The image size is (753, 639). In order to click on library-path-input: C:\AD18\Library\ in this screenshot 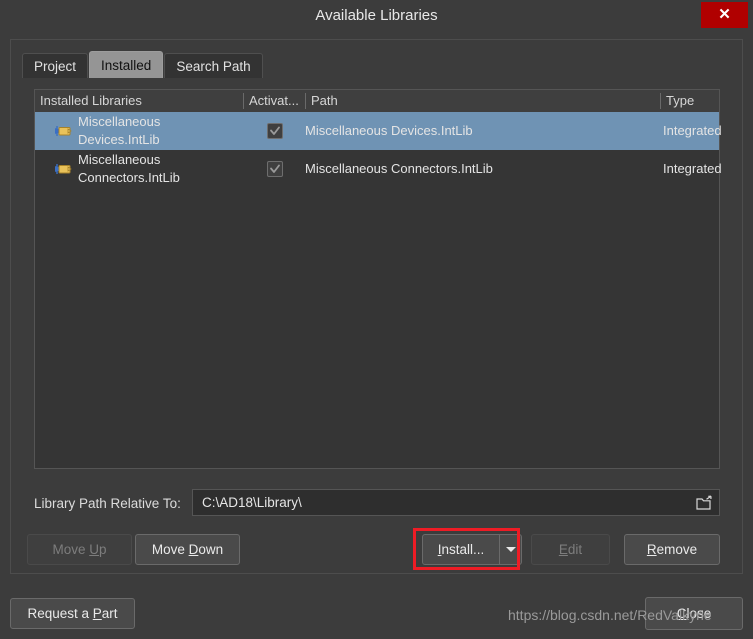, I will do `click(456, 502)`.